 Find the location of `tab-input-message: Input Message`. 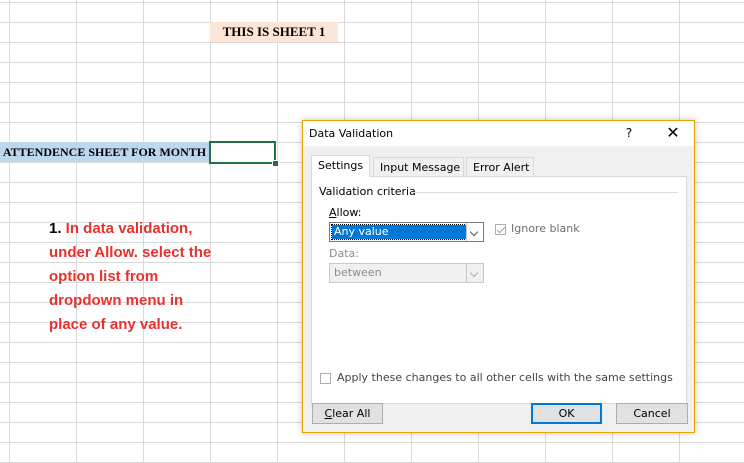

tab-input-message: Input Message is located at coordinates (418, 166).